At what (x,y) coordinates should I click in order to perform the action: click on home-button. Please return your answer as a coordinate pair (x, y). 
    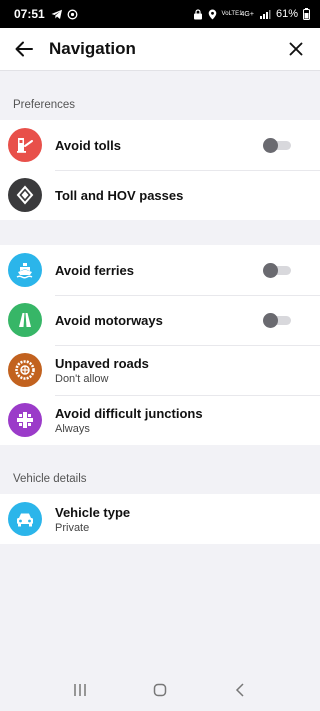
    Looking at the image, I should click on (160, 690).